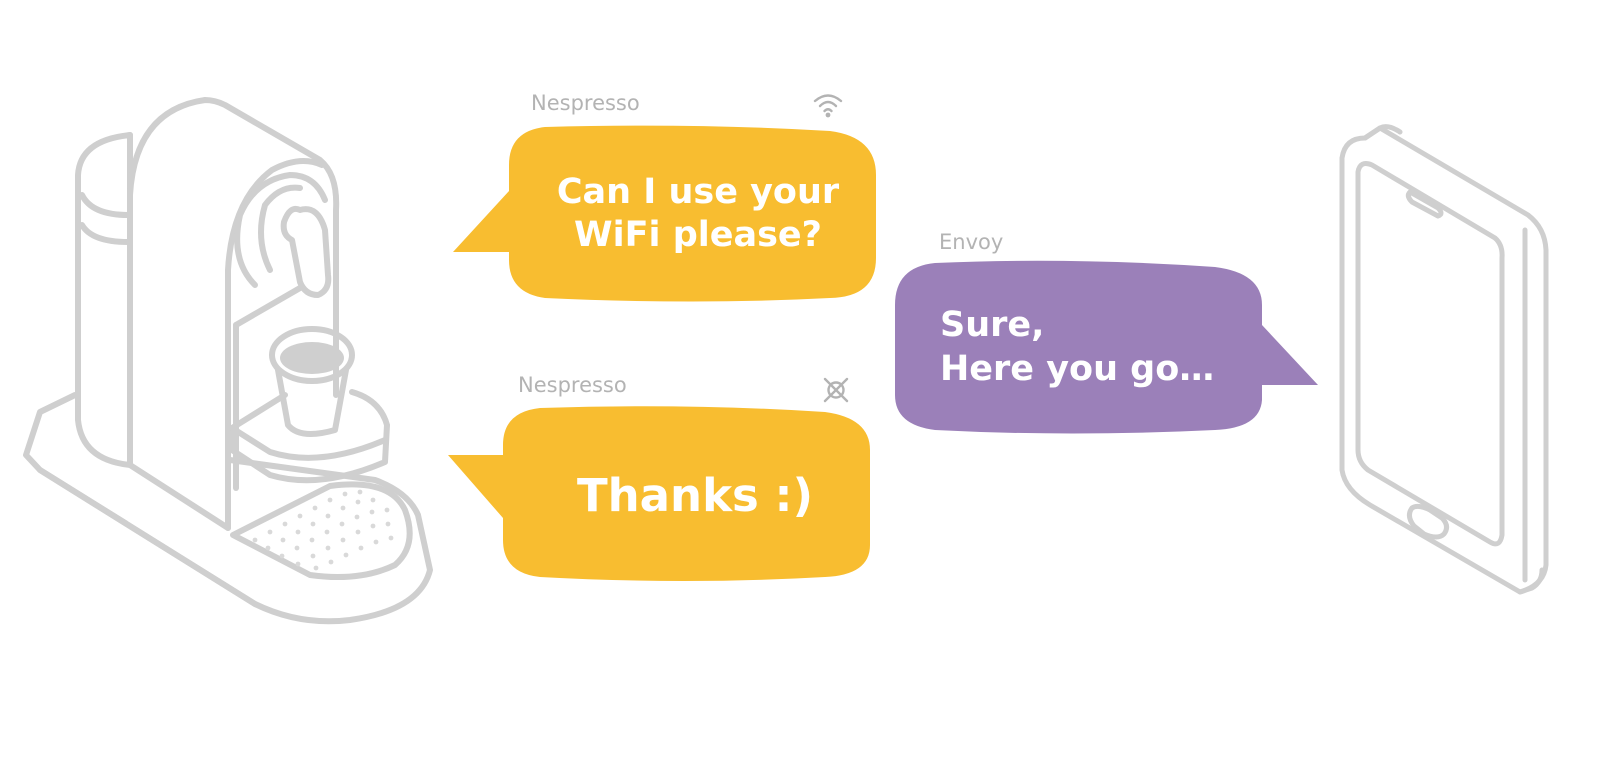  Describe the element at coordinates (1444, 359) in the screenshot. I see `smartphone-icon` at that location.